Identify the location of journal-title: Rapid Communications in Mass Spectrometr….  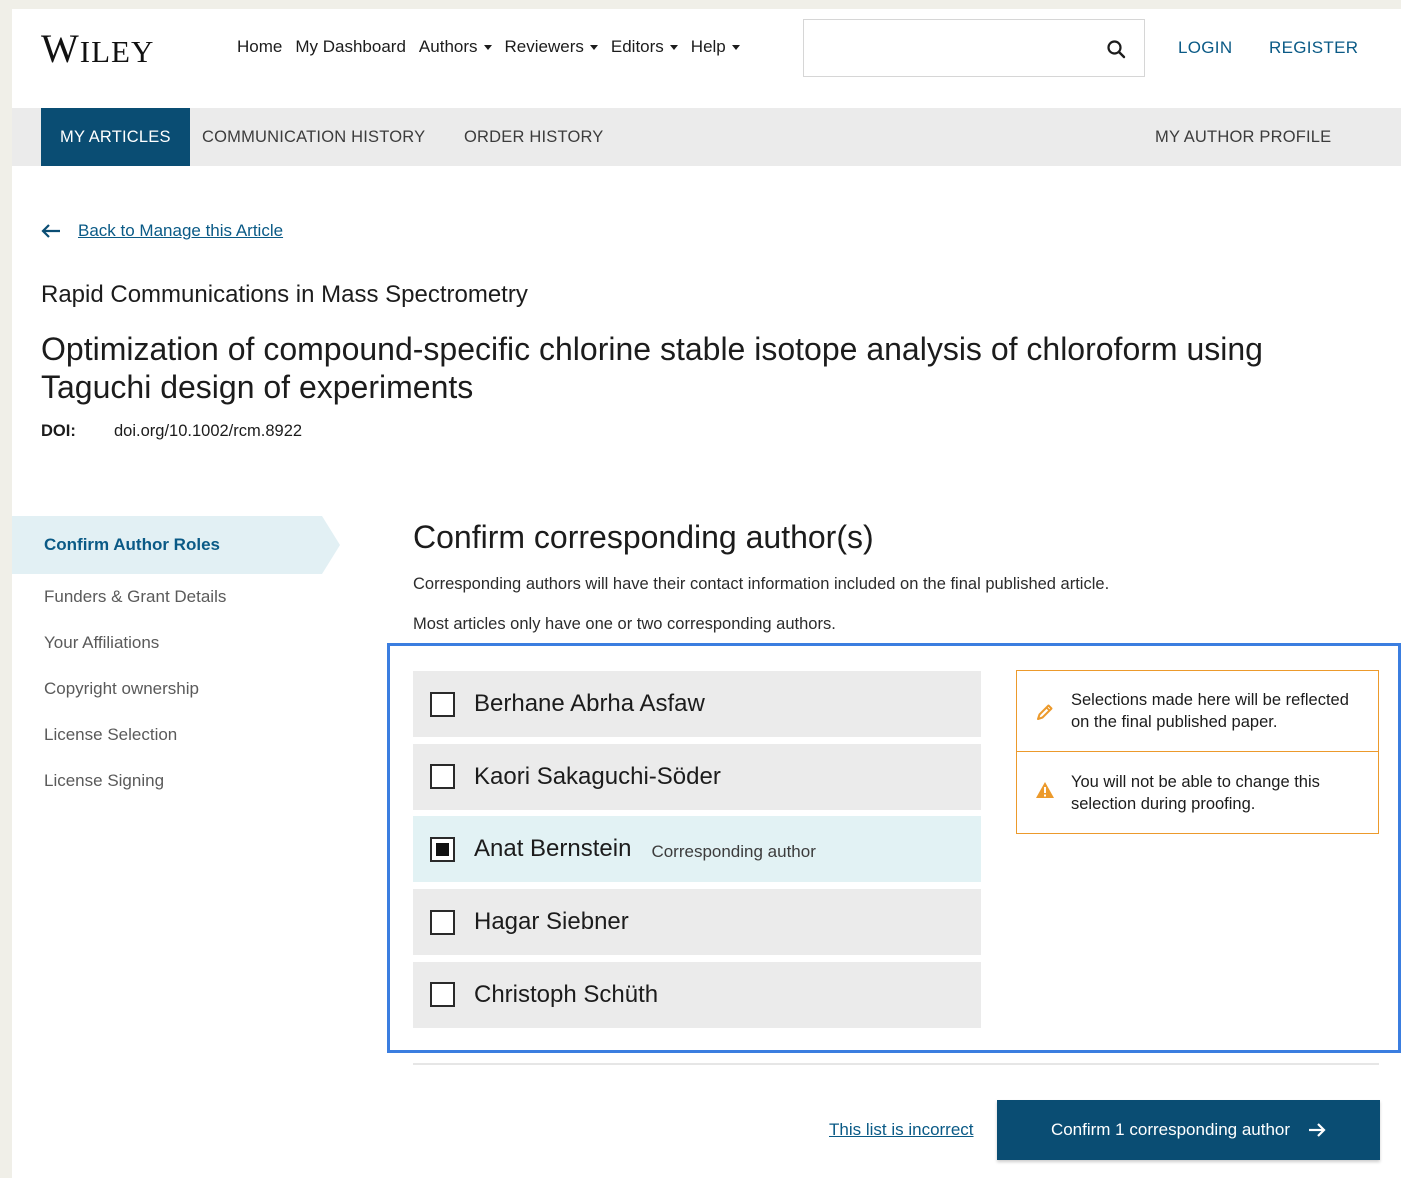
(284, 294).